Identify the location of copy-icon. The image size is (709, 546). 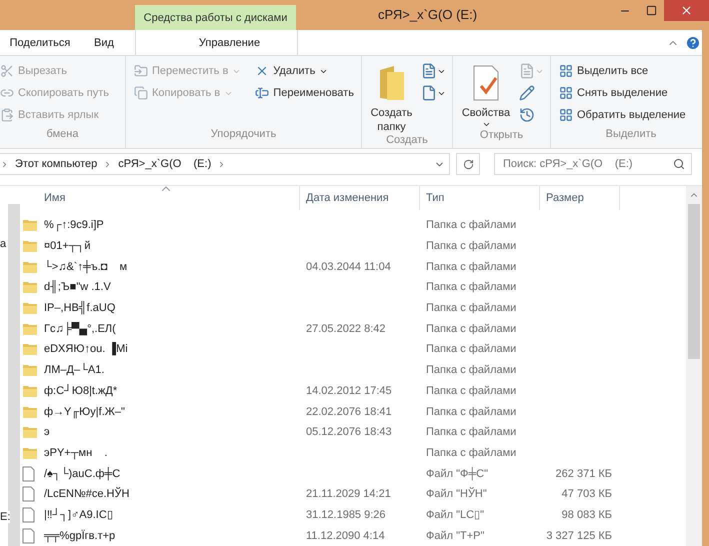
(141, 93).